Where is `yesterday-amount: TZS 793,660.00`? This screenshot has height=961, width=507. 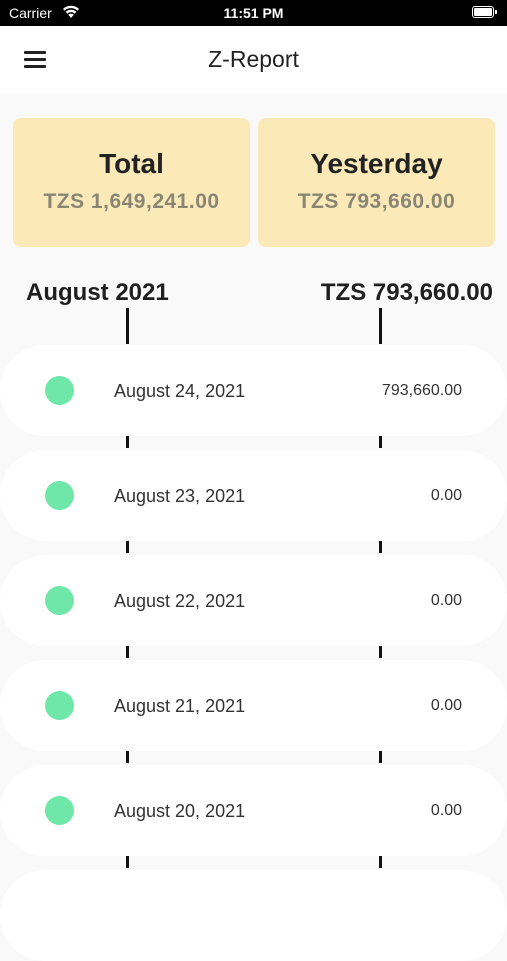 yesterday-amount: TZS 793,660.00 is located at coordinates (376, 201).